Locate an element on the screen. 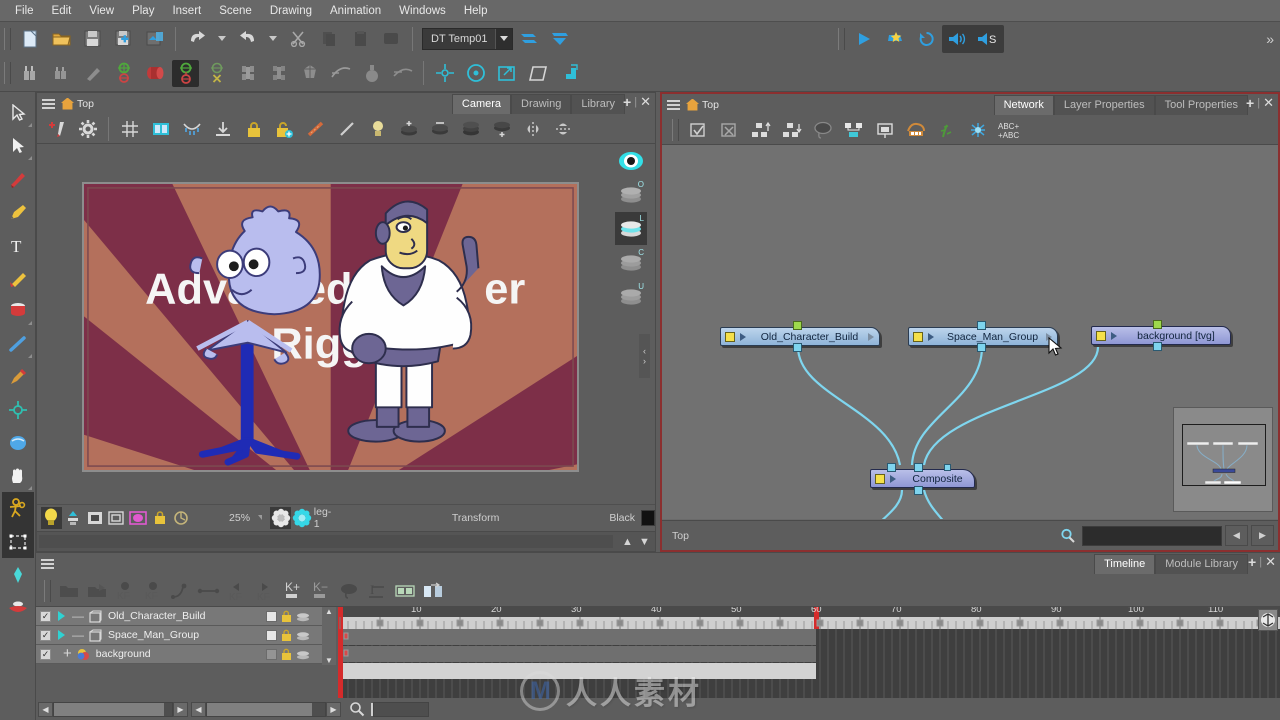 This screenshot has width=1280, height=720. menu-windows: Windows is located at coordinates (422, 11).